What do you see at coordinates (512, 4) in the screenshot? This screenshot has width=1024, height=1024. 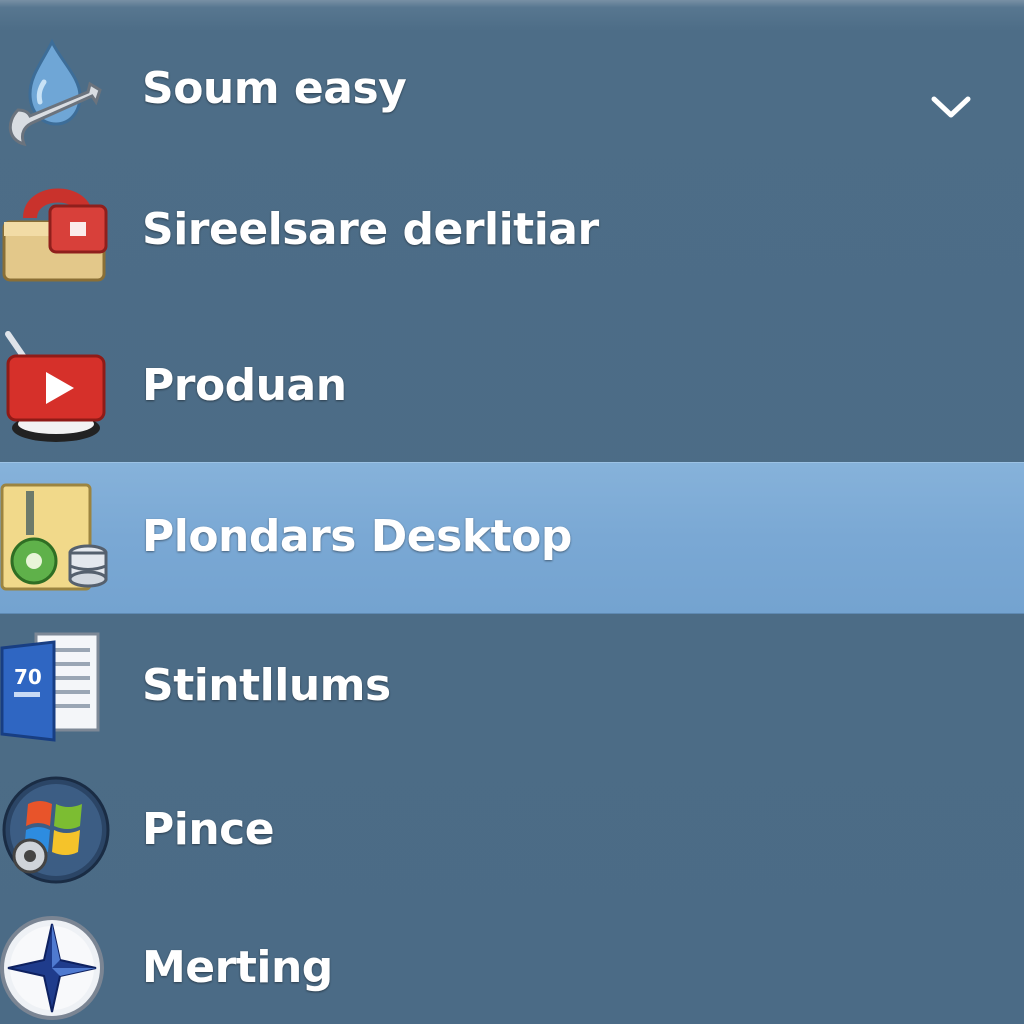 I see `menu-top-edge` at bounding box center [512, 4].